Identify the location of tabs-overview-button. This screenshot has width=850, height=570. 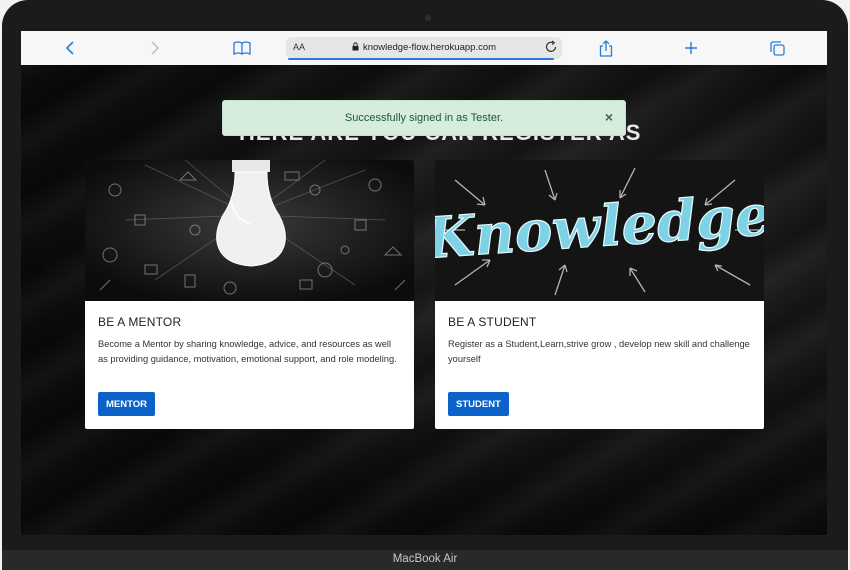
(777, 48).